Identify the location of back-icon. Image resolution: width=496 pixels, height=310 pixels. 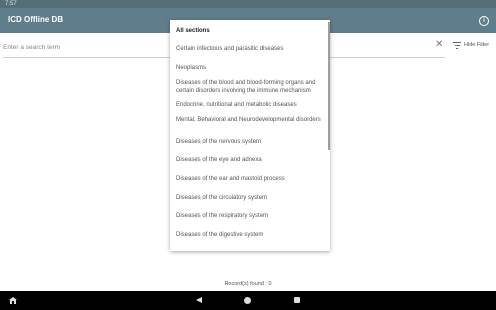
(199, 300).